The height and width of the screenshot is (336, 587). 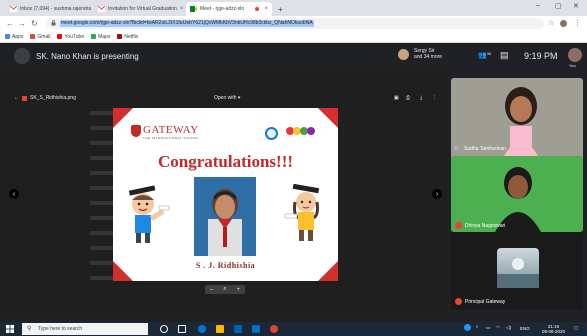 I want to click on chat-icon: ▤, so click(x=504, y=55).